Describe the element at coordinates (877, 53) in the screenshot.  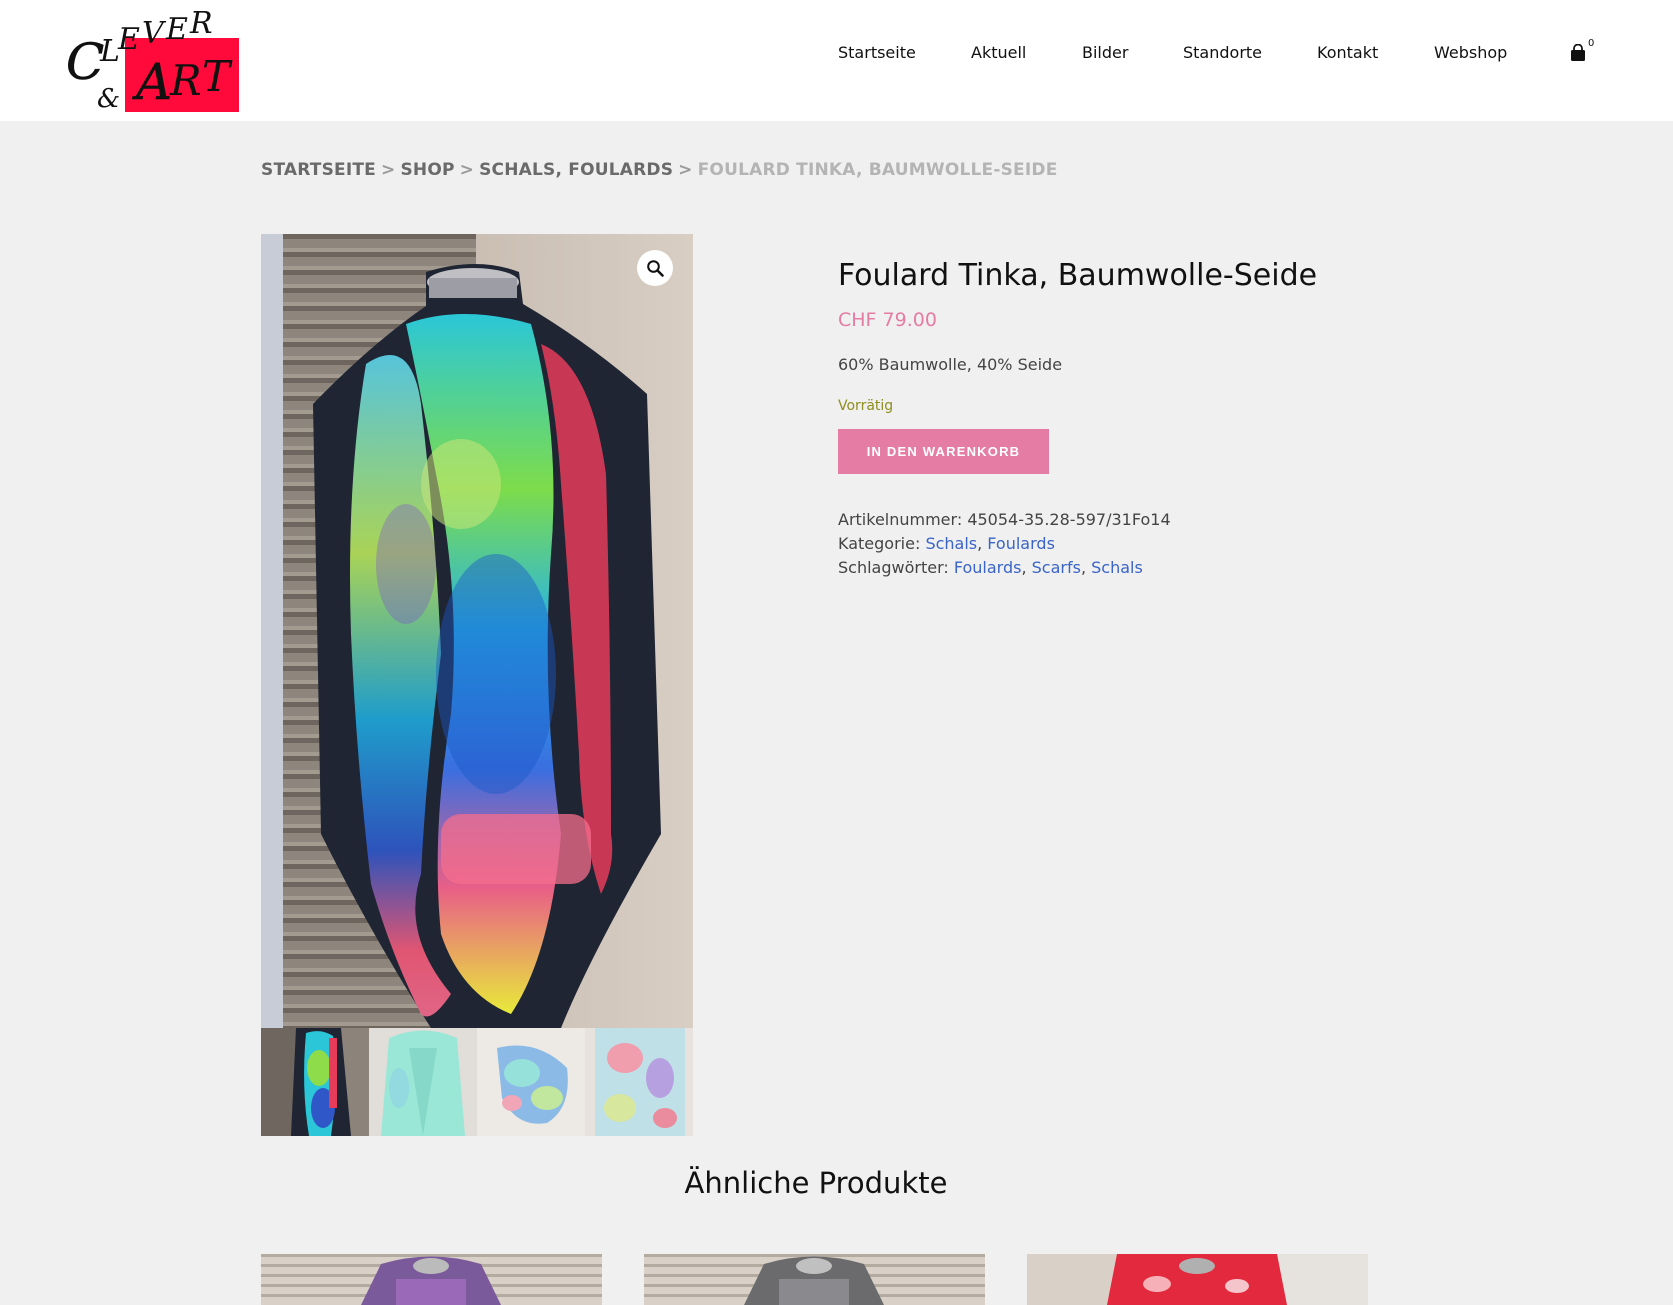
I see `nav-item-startseite: Startseite` at that location.